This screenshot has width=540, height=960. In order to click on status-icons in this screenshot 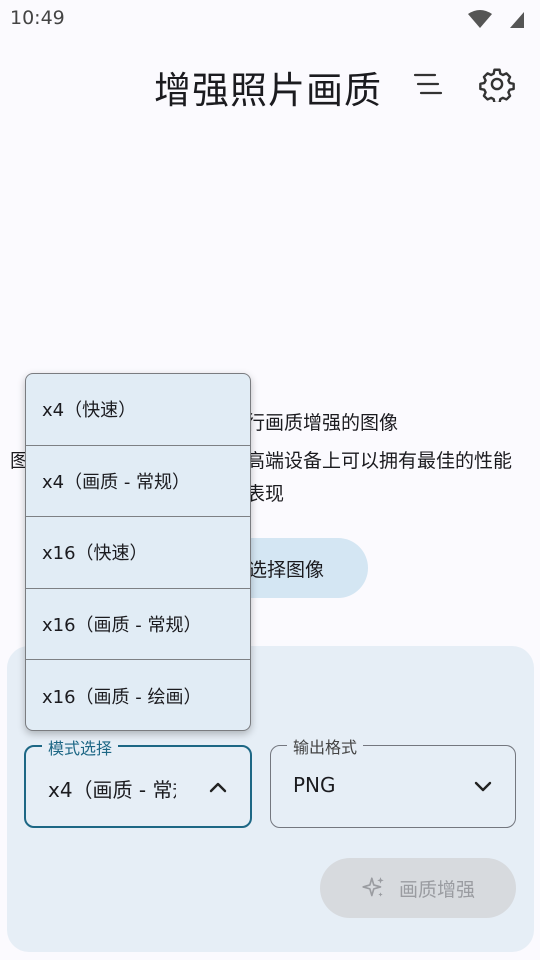, I will do `click(496, 19)`.